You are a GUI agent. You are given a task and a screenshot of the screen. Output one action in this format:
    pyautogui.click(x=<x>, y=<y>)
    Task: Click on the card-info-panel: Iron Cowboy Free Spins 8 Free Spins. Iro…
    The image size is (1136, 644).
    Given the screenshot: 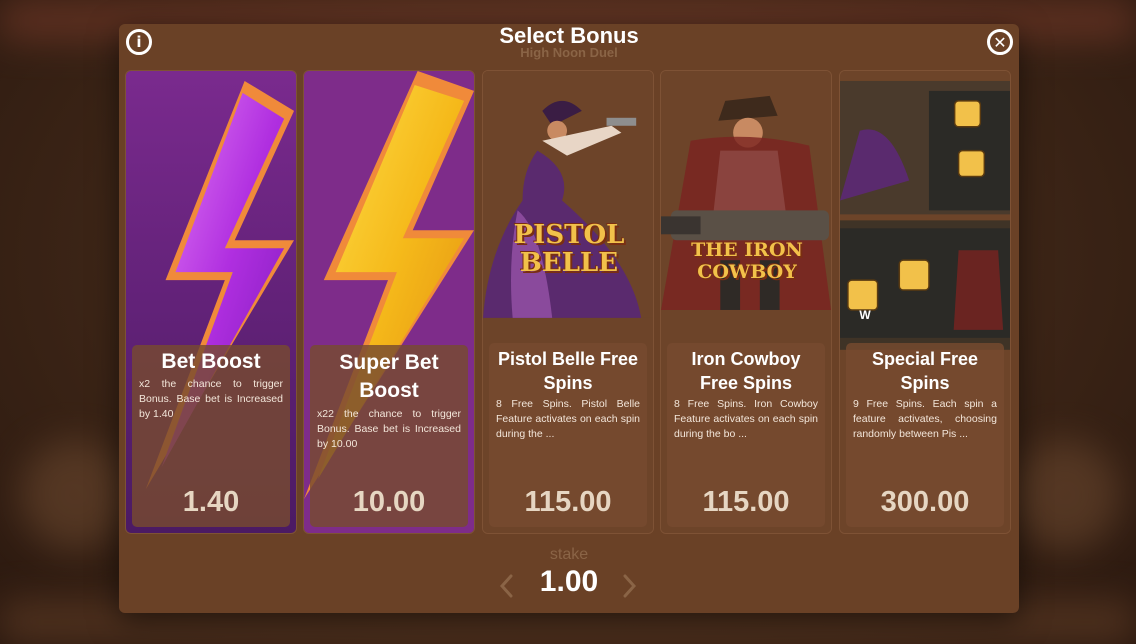 What is the action you would take?
    pyautogui.click(x=746, y=435)
    